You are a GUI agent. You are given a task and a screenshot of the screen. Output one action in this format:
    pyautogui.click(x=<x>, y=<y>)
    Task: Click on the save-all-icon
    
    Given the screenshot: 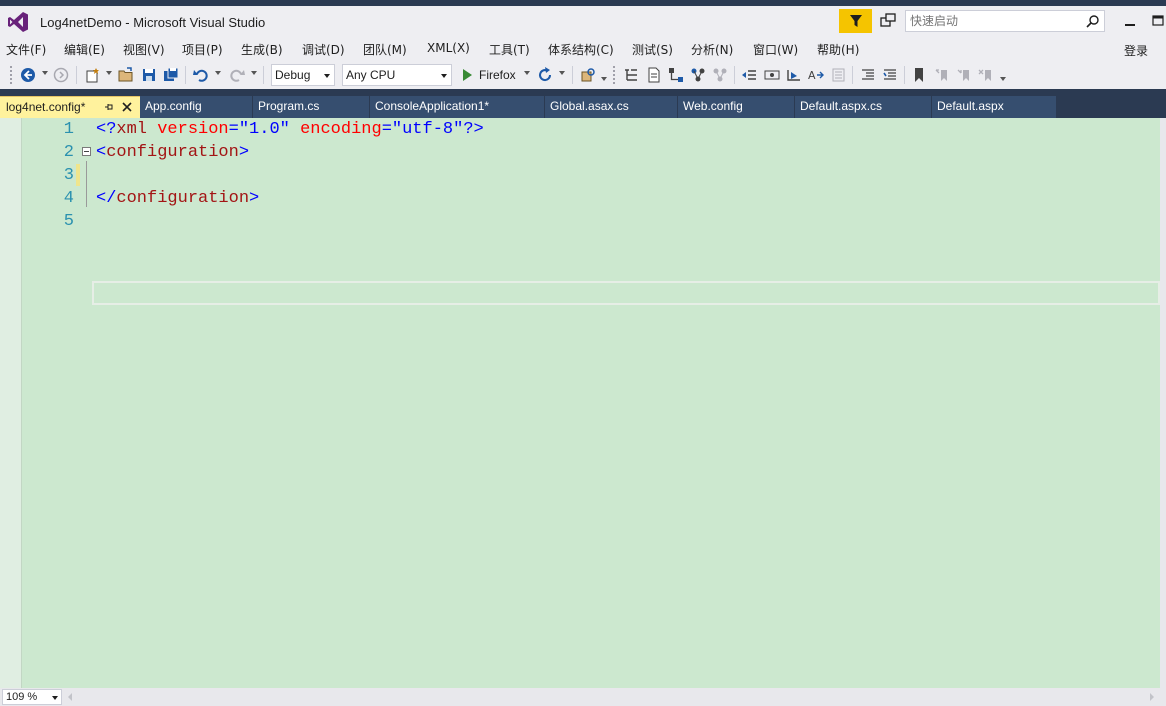 What is the action you would take?
    pyautogui.click(x=171, y=75)
    